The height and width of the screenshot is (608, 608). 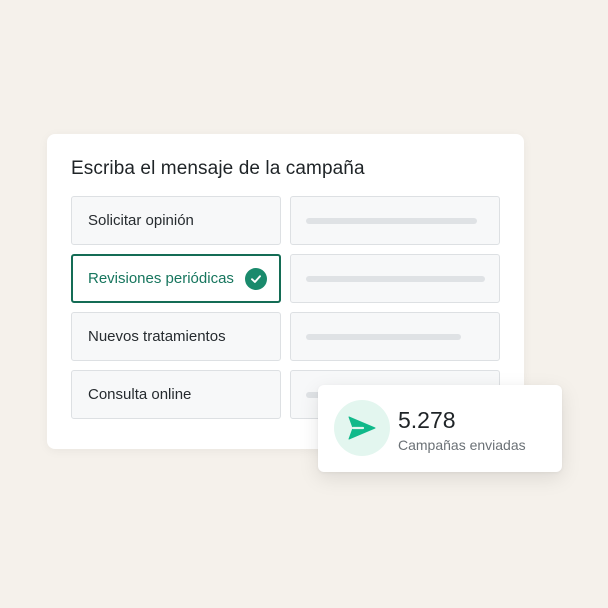 I want to click on option-label: Nuevos tratamientos, so click(x=157, y=336).